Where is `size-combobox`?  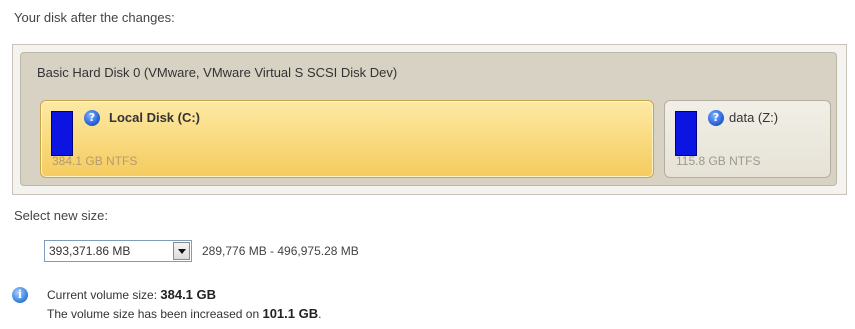 size-combobox is located at coordinates (118, 251).